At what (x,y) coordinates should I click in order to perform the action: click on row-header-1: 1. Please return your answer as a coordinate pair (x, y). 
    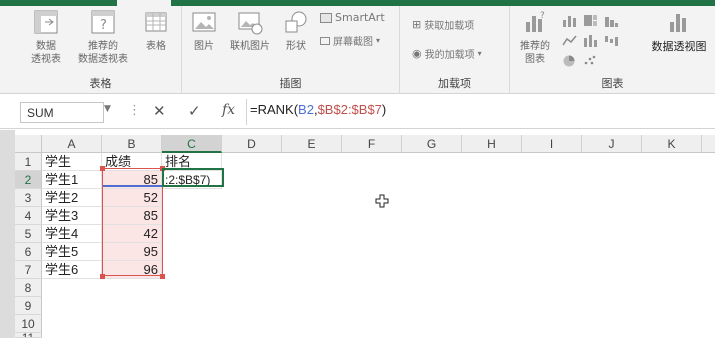
    Looking at the image, I should click on (28, 162).